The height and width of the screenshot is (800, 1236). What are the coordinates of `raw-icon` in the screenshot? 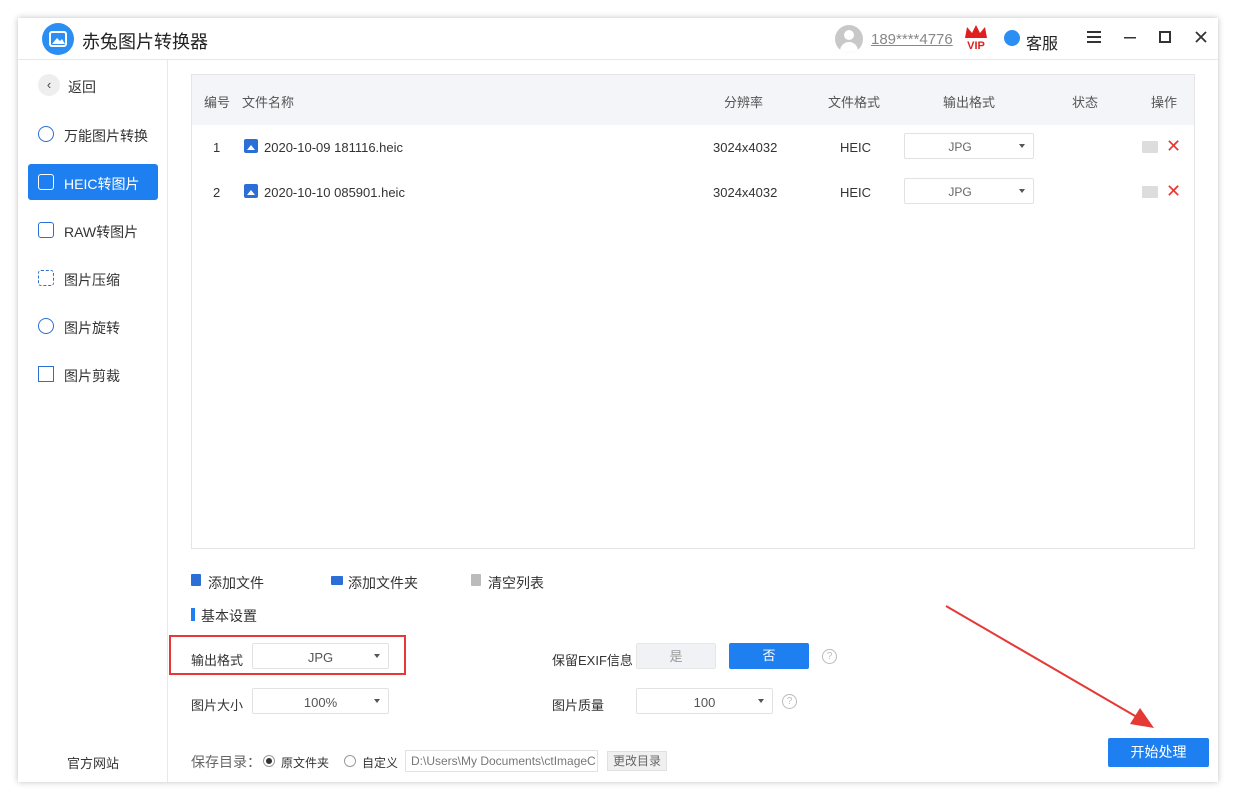 It's located at (46, 230).